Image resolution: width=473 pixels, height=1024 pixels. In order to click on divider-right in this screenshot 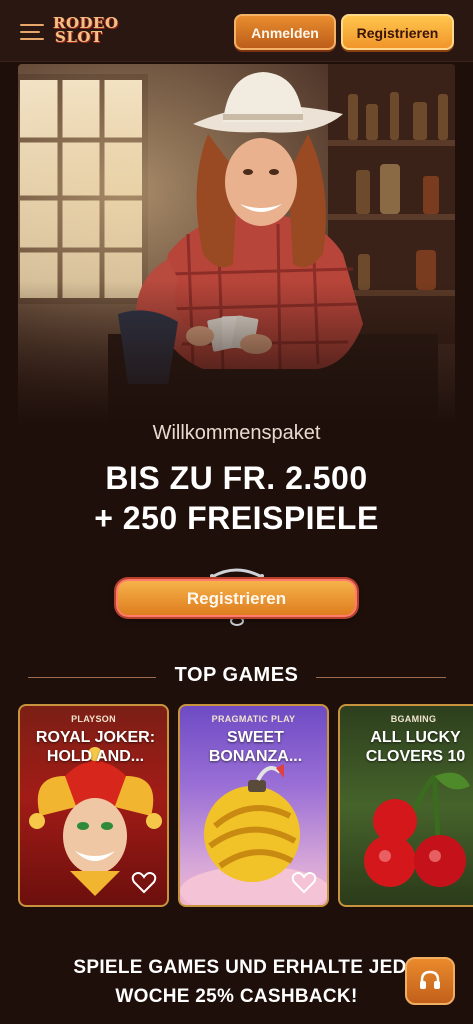, I will do `click(381, 677)`.